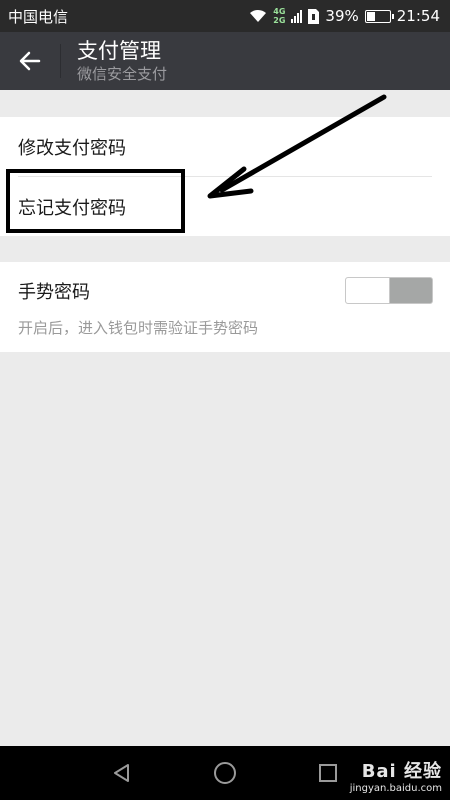 This screenshot has width=450, height=800. What do you see at coordinates (225, 146) in the screenshot?
I see `change-password-item: 修改支付密码` at bounding box center [225, 146].